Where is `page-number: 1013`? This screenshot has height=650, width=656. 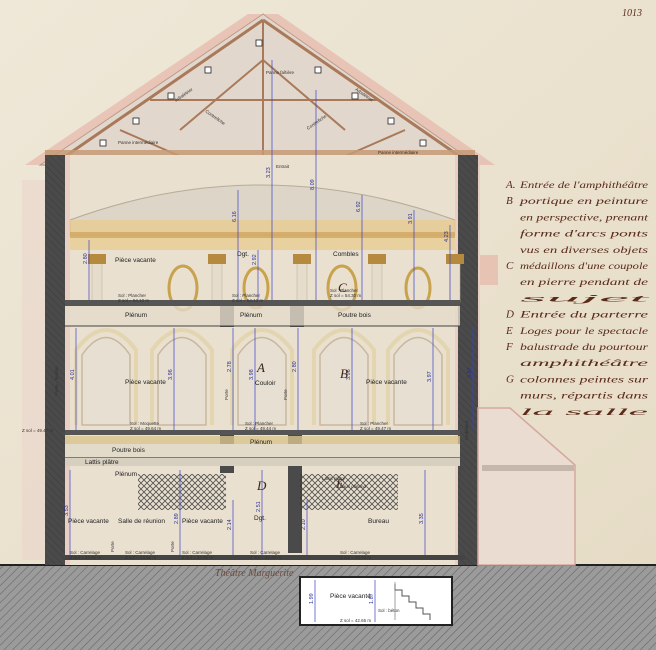
page-number: 1013 is located at coordinates (632, 13).